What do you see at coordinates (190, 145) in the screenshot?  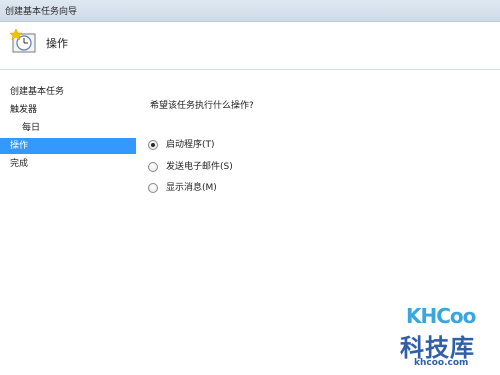 I see `option-start-program-label: 启动程序(T)` at bounding box center [190, 145].